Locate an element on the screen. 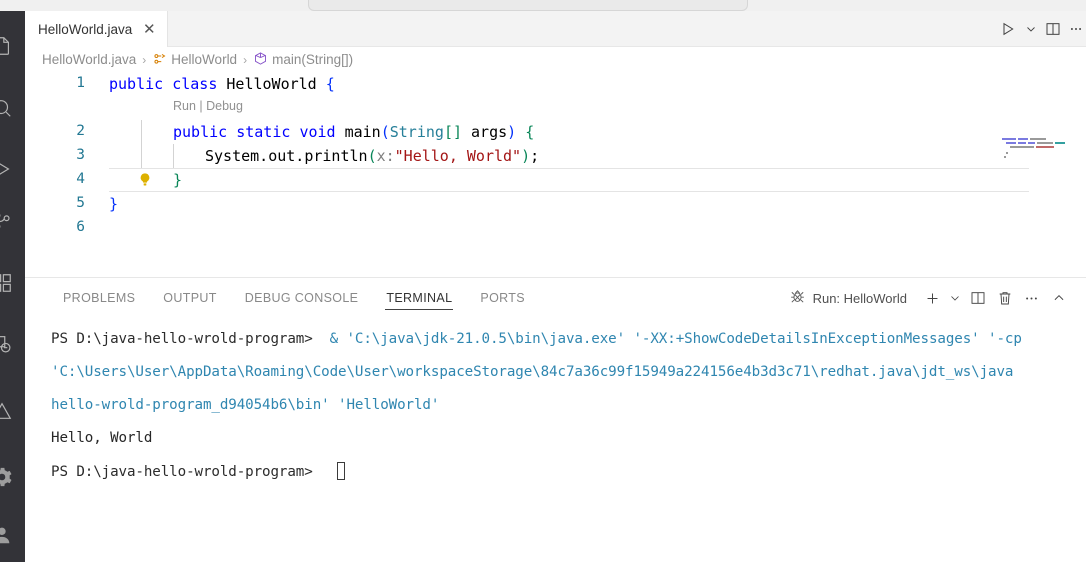 The width and height of the screenshot is (1086, 562). more-actions-button is located at coordinates (1075, 29).